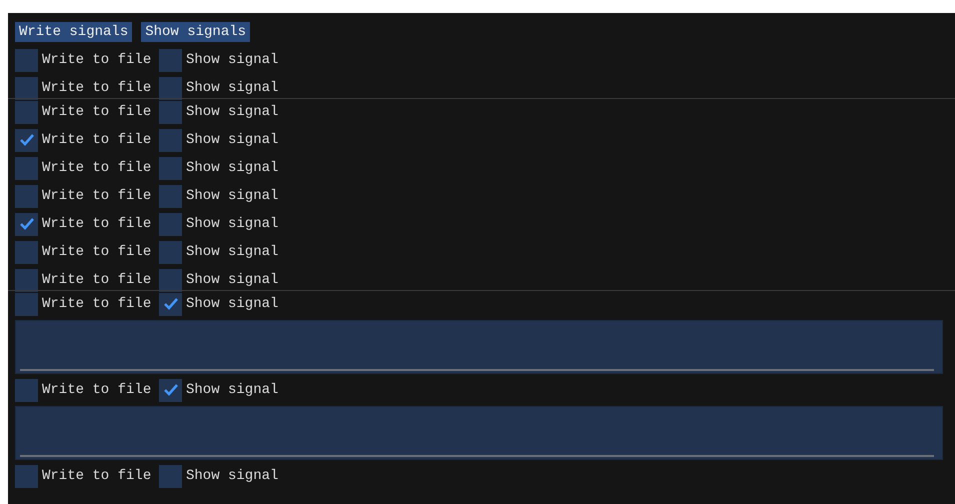  I want to click on toolbar-button: Write signals, so click(73, 32).